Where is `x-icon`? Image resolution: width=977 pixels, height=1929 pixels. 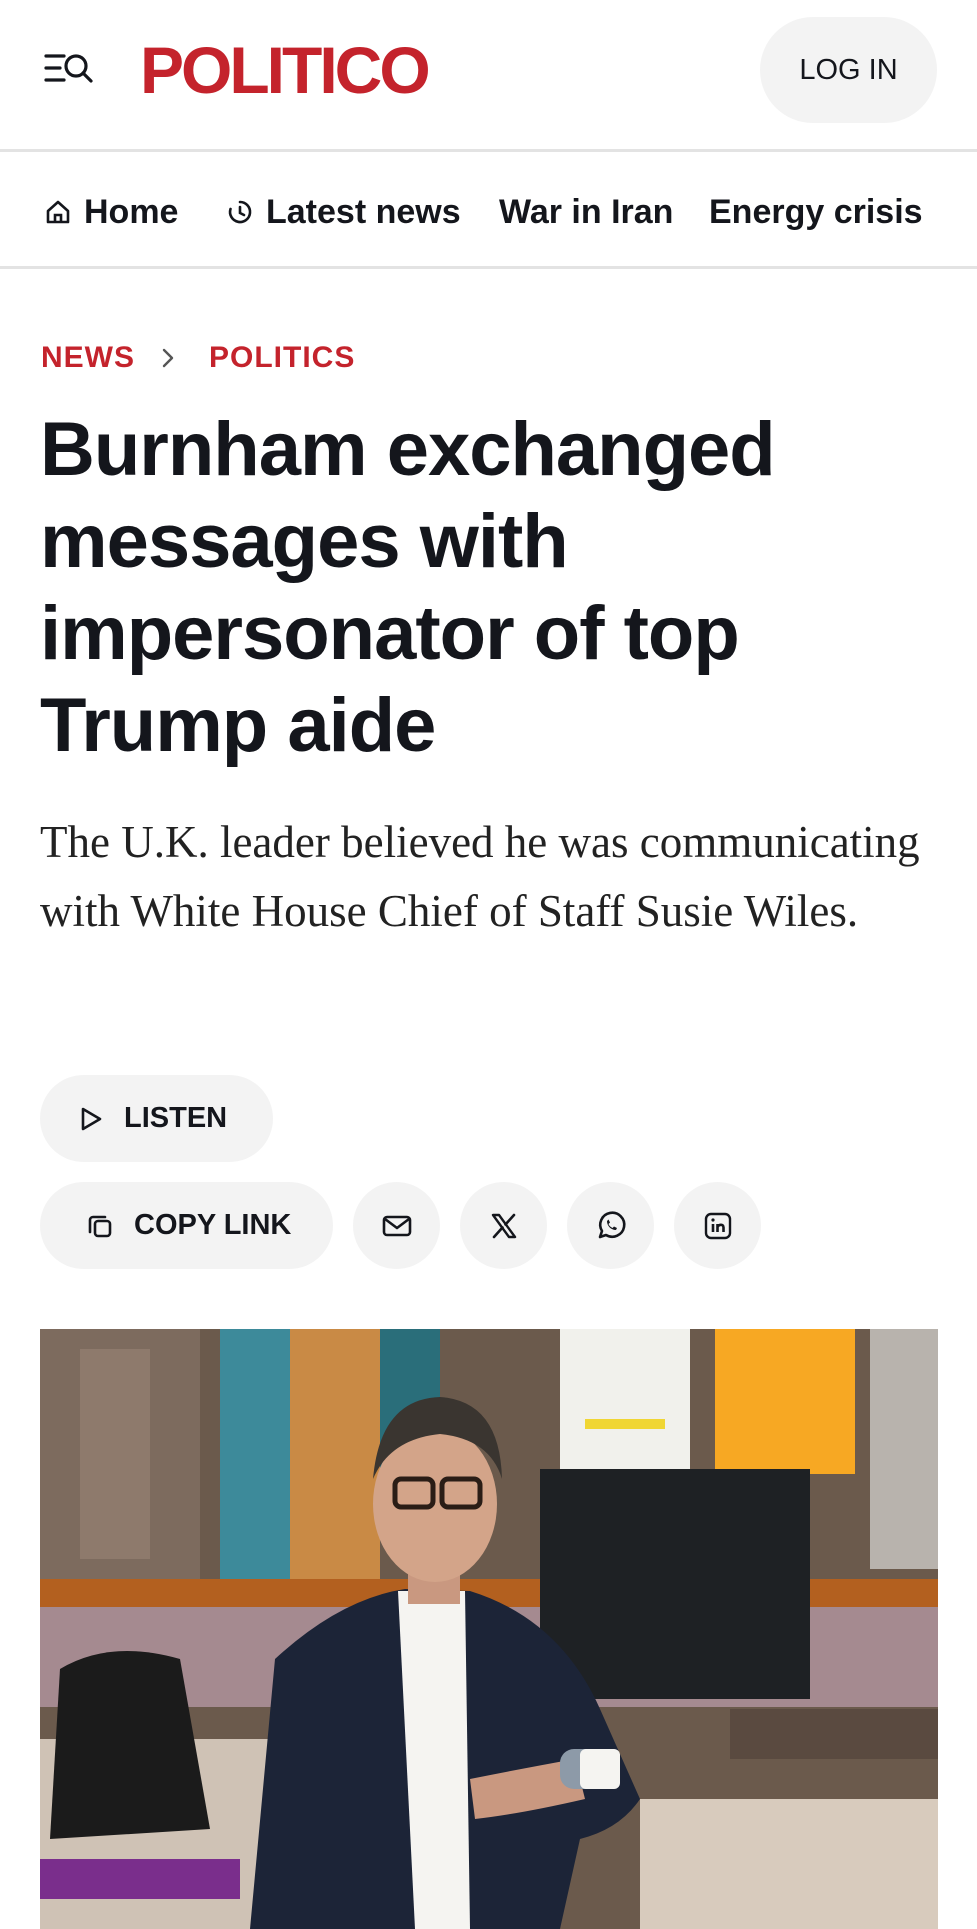 x-icon is located at coordinates (503, 1225).